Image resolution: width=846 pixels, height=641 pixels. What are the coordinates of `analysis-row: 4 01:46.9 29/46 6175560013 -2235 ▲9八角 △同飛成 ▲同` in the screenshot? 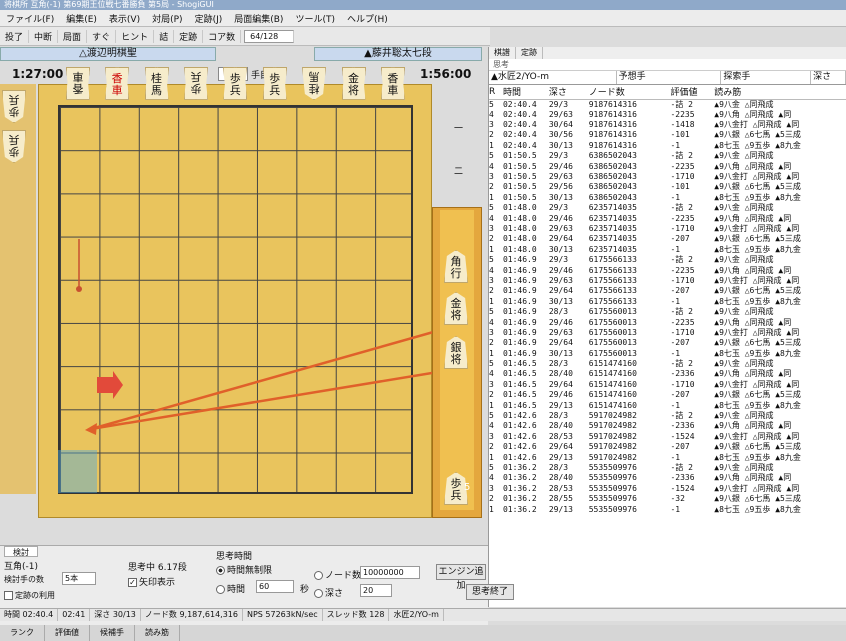 It's located at (667, 322).